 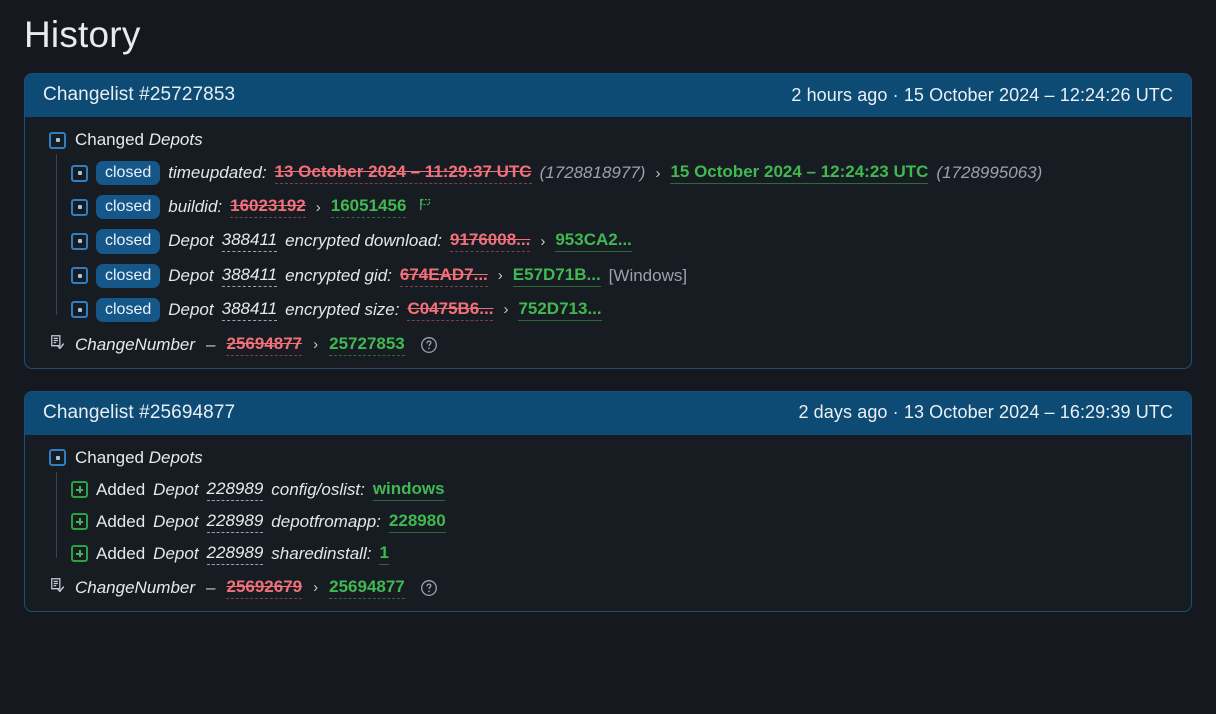 What do you see at coordinates (799, 173) in the screenshot?
I see `new-value: 15 October 2024 – 12:24:23 UTC` at bounding box center [799, 173].